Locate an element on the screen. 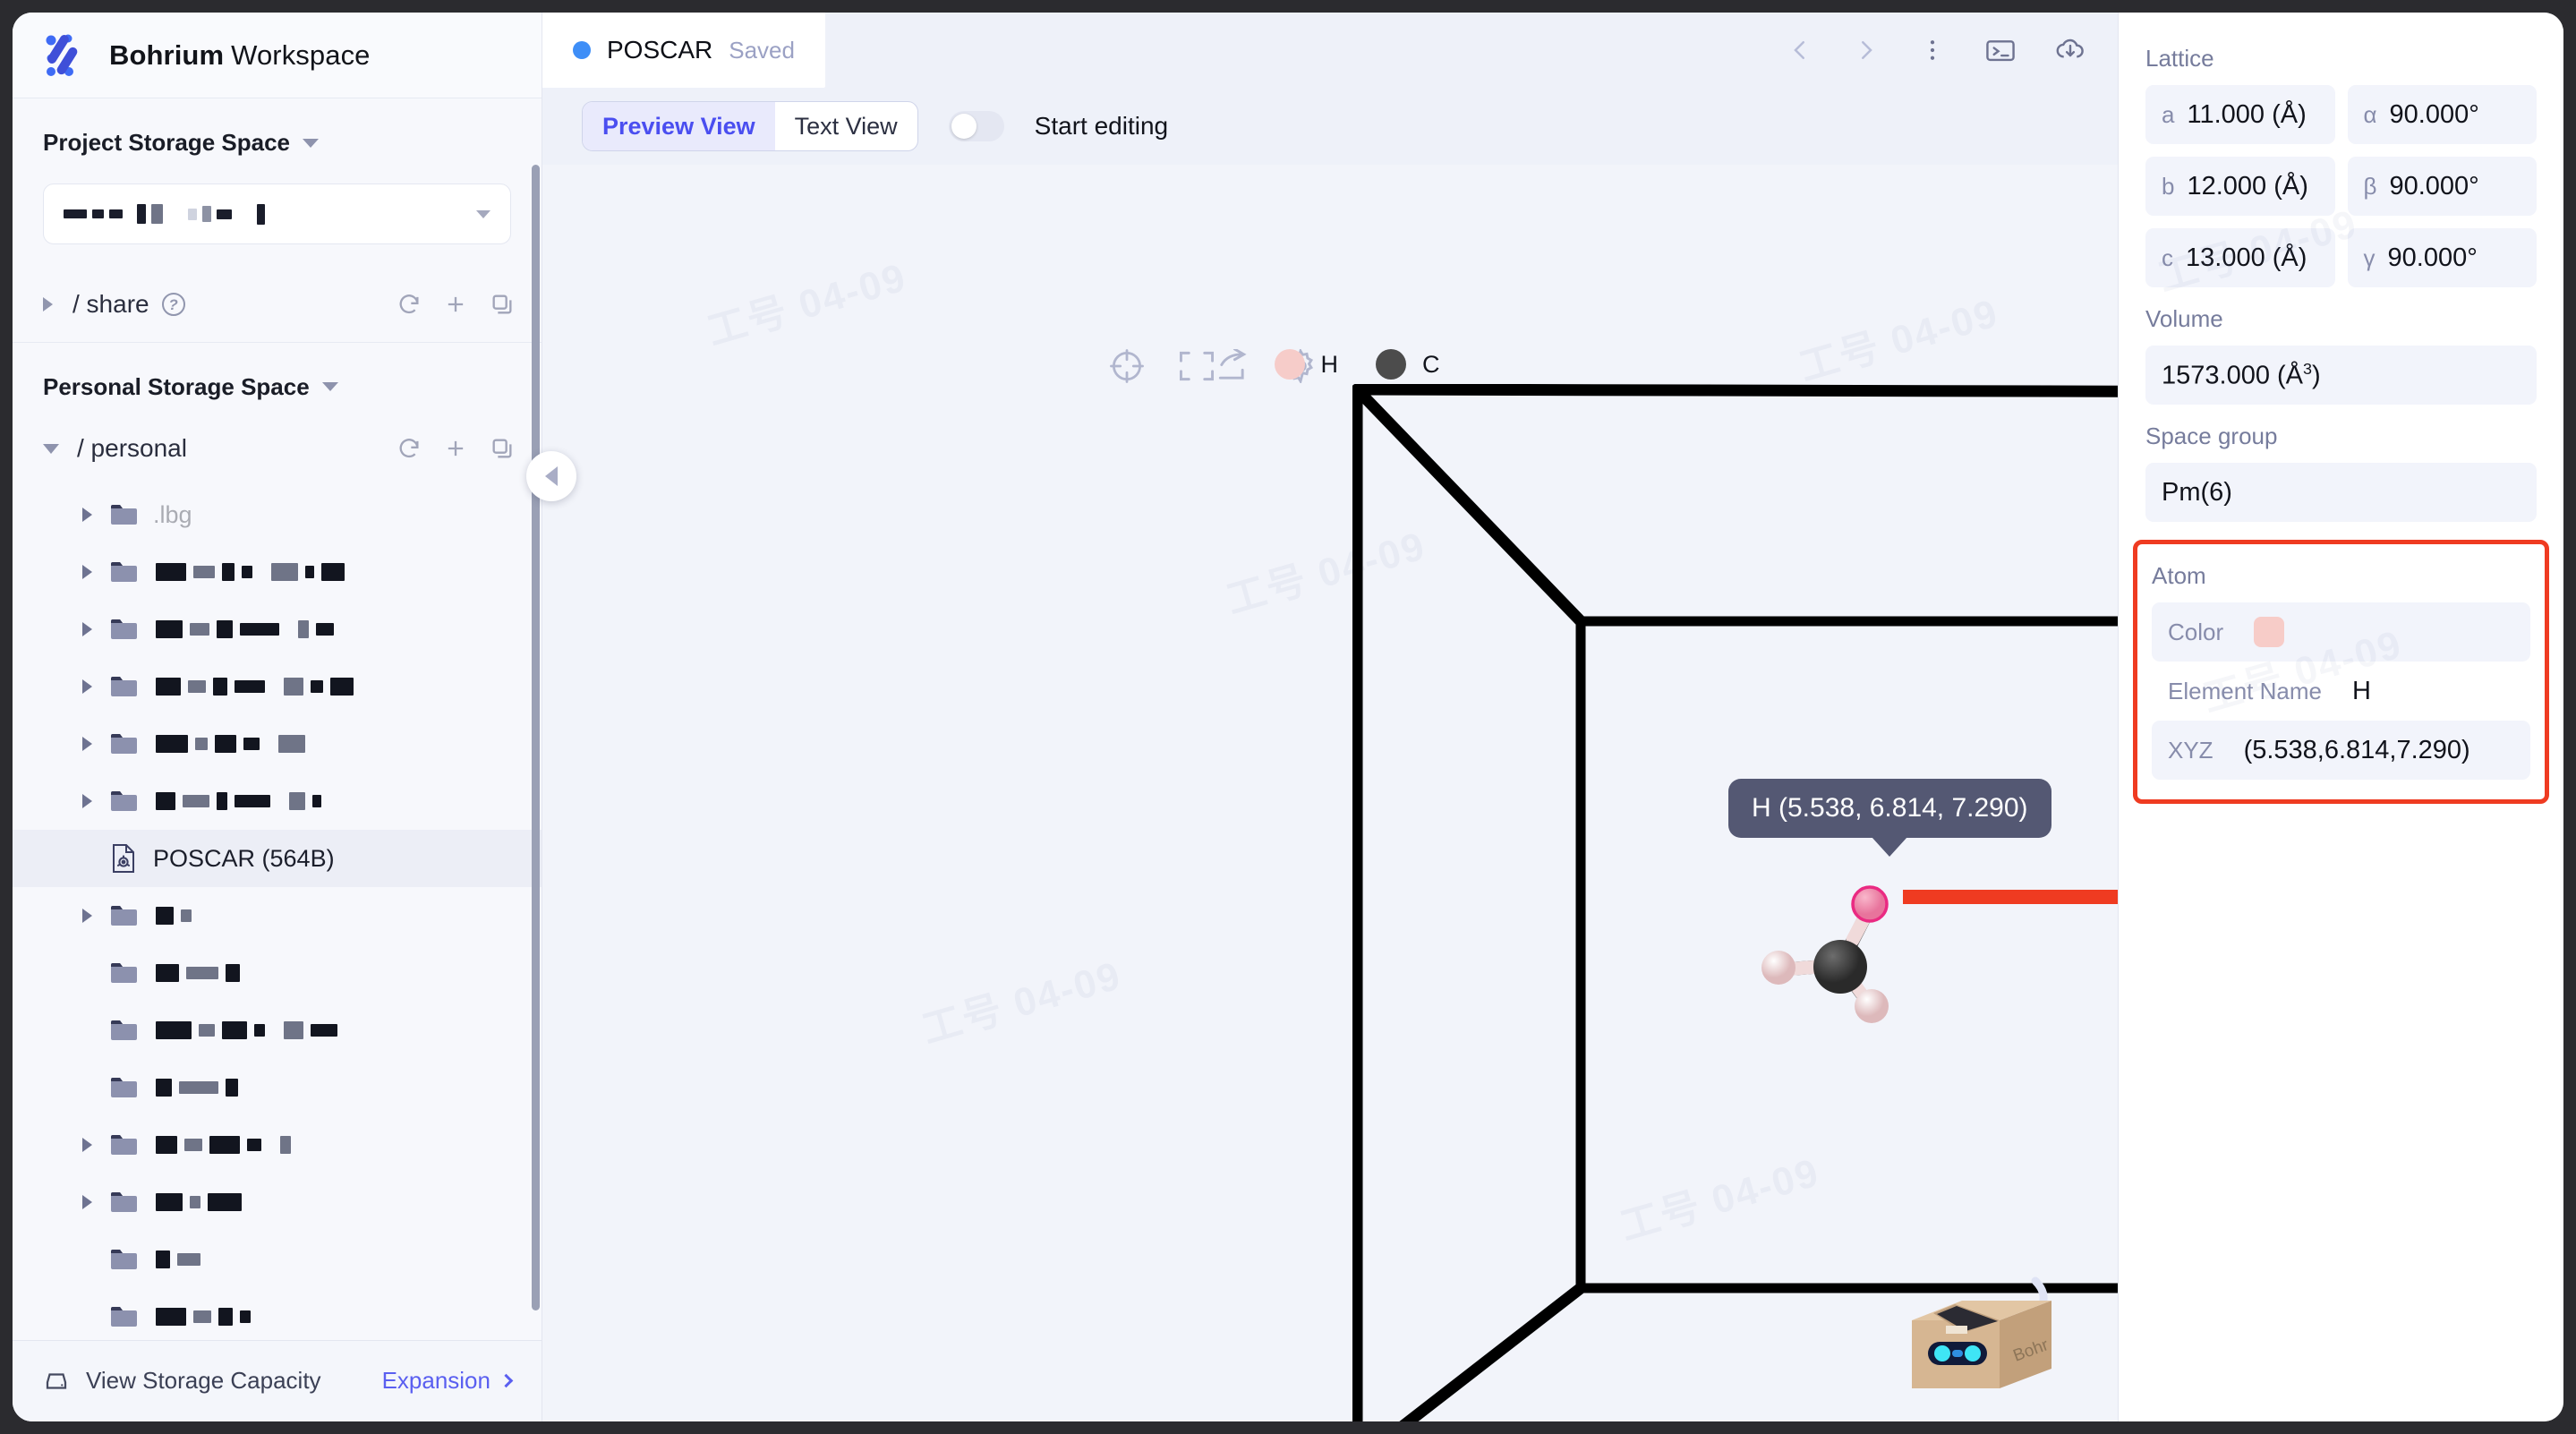 This screenshot has width=2576, height=1434. brand-title: Bohrium Workspace is located at coordinates (240, 55).